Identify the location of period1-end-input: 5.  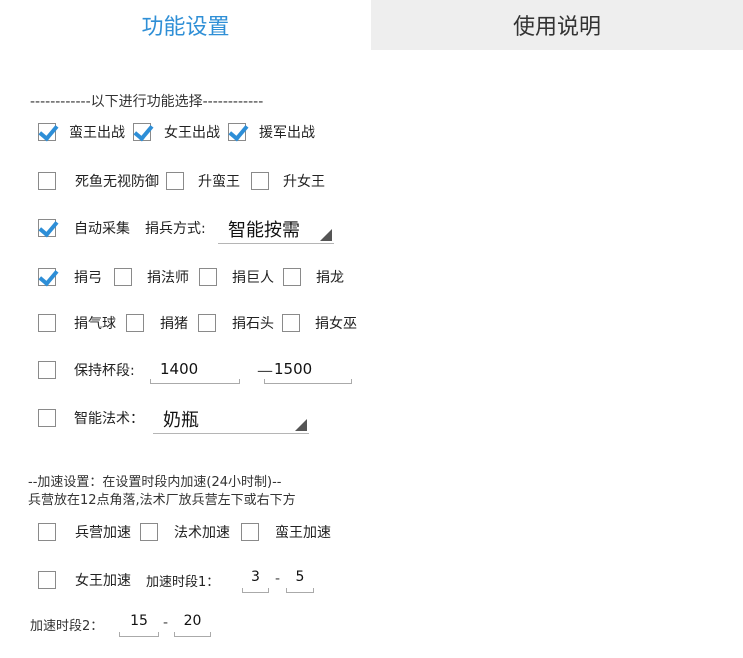
(300, 580).